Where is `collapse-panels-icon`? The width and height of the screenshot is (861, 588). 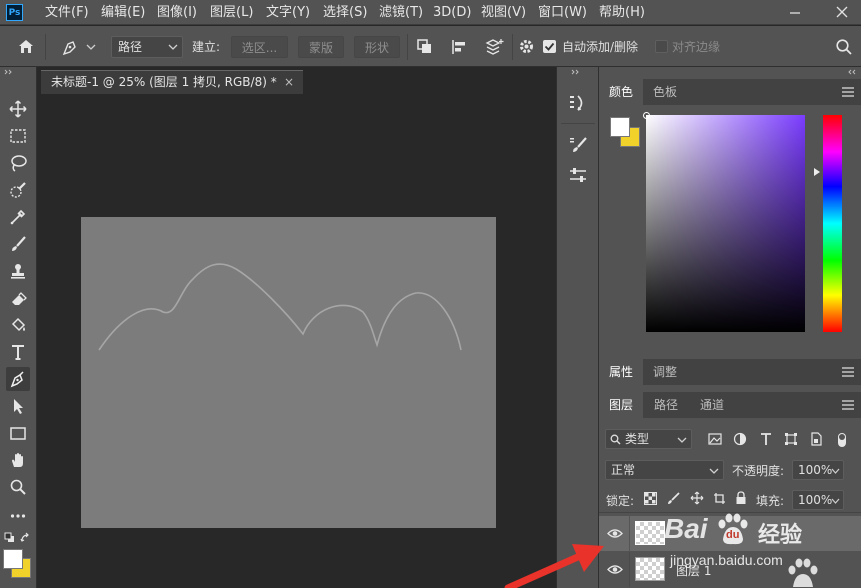
collapse-panels-icon is located at coordinates (850, 72).